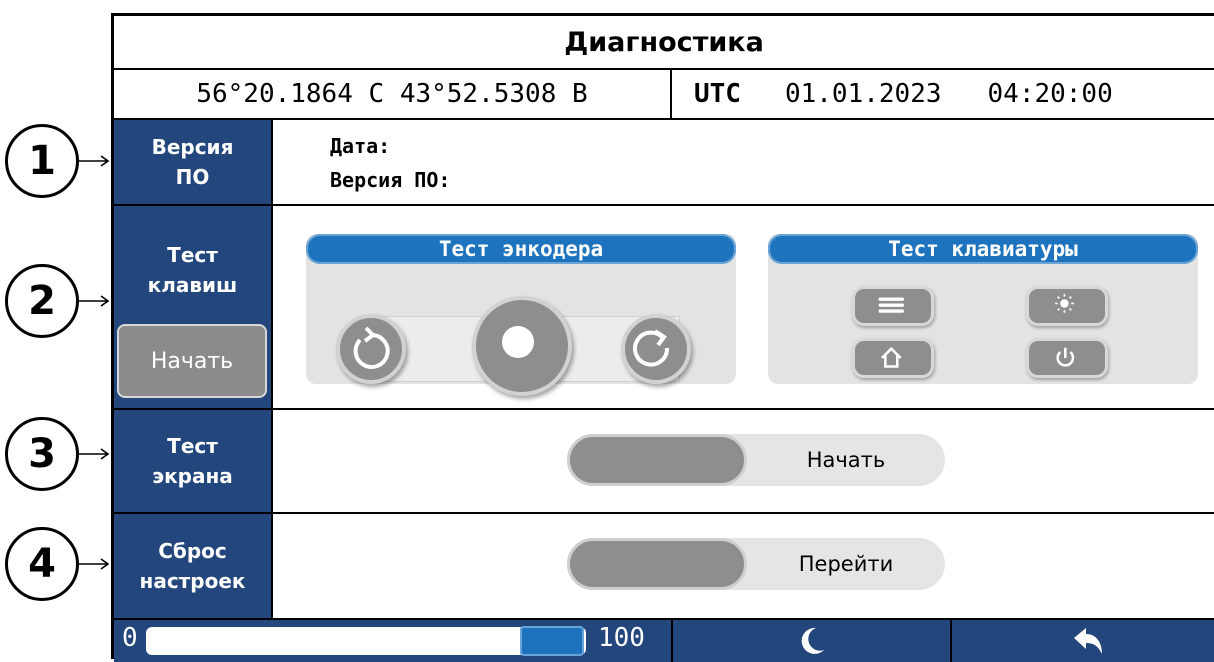  Describe the element at coordinates (192, 476) in the screenshot. I see `section-label-line: экрана` at that location.